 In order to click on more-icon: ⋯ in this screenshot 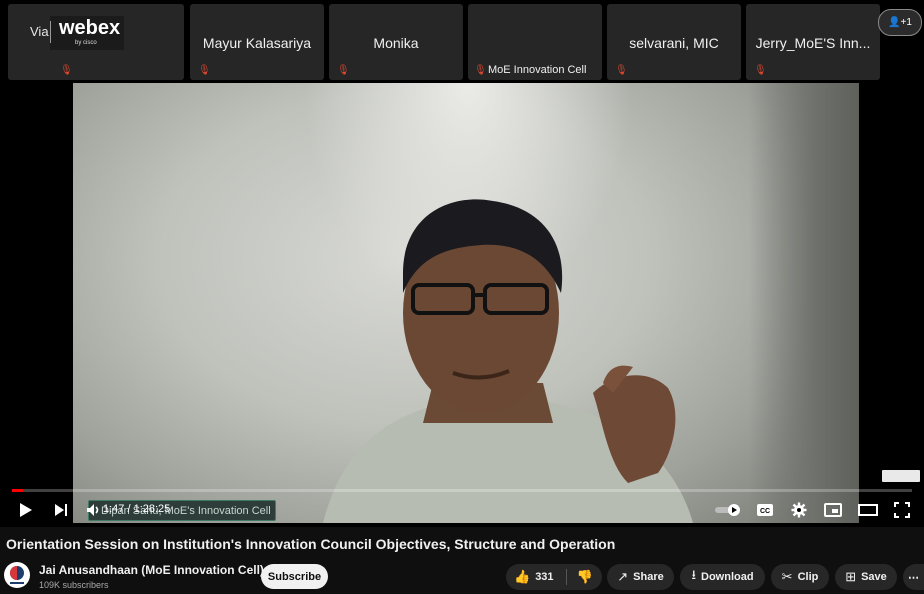, I will do `click(913, 577)`.